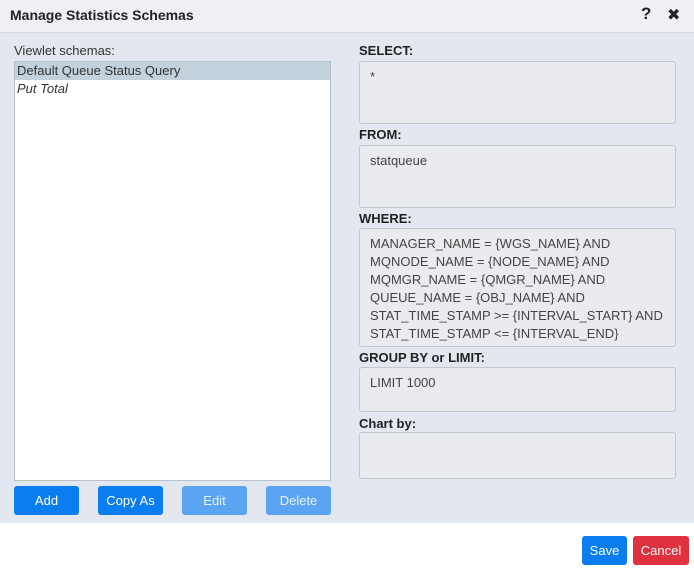  Describe the element at coordinates (646, 14) in the screenshot. I see `help-icon: ?` at that location.